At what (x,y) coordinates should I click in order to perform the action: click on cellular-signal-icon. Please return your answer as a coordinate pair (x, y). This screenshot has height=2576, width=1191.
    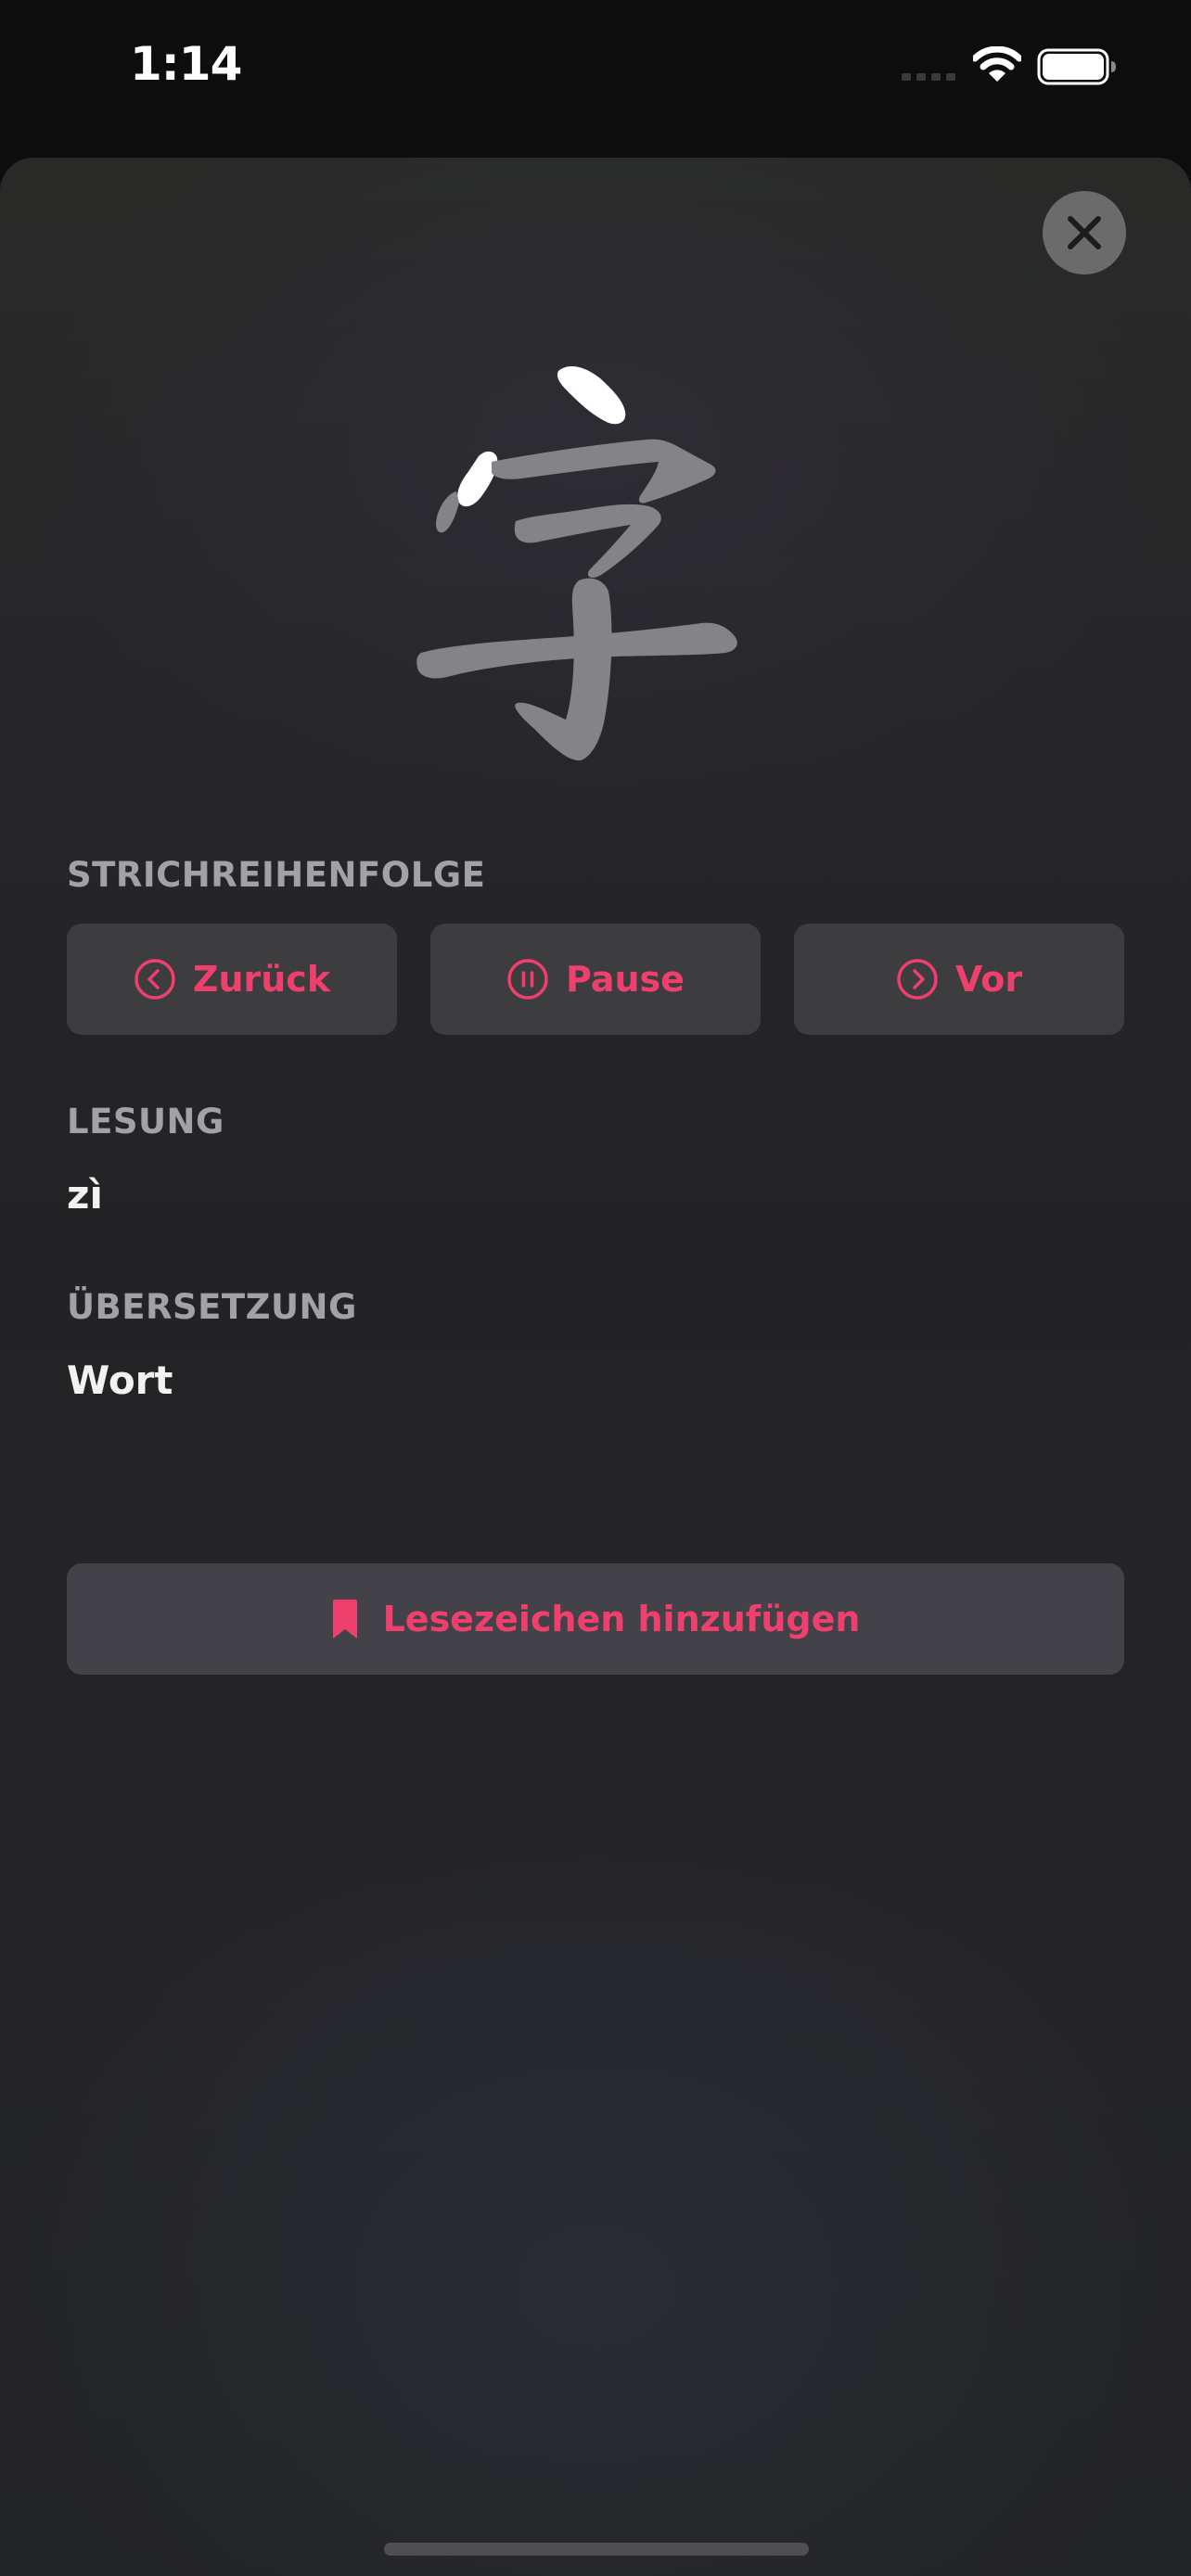
    Looking at the image, I should click on (929, 77).